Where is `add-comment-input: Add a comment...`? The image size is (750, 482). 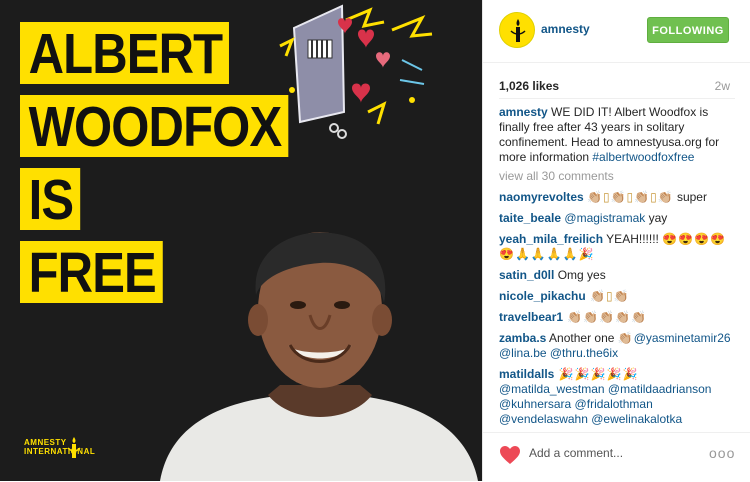
add-comment-input: Add a comment... is located at coordinates (576, 453).